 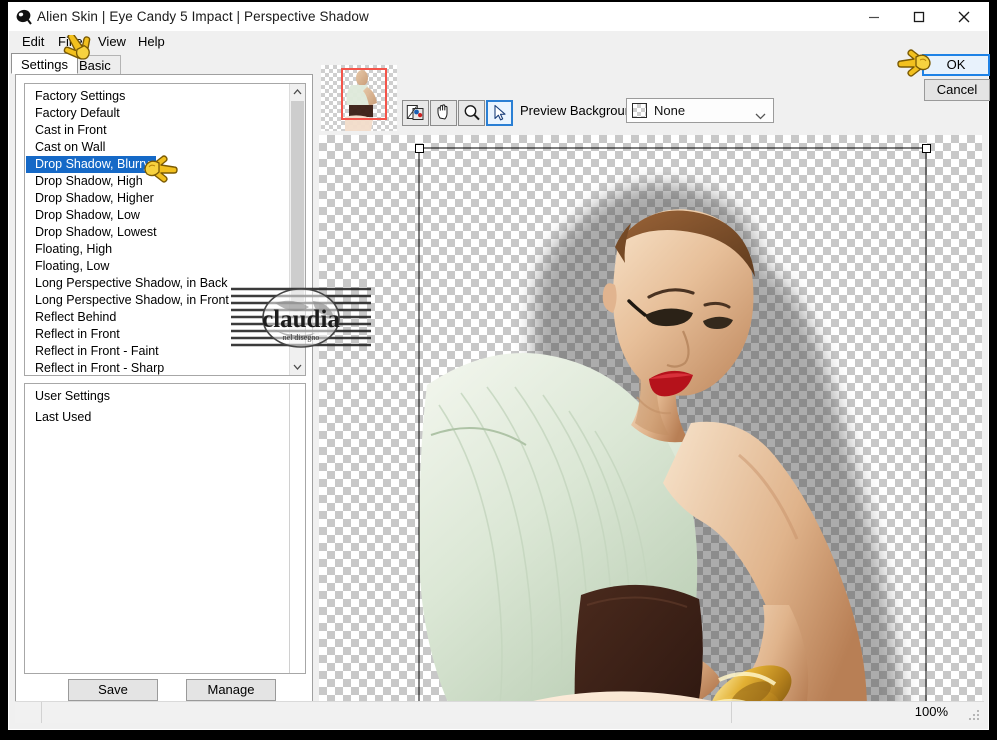 I want to click on settings-list-item: Floating, Low, so click(x=158, y=266).